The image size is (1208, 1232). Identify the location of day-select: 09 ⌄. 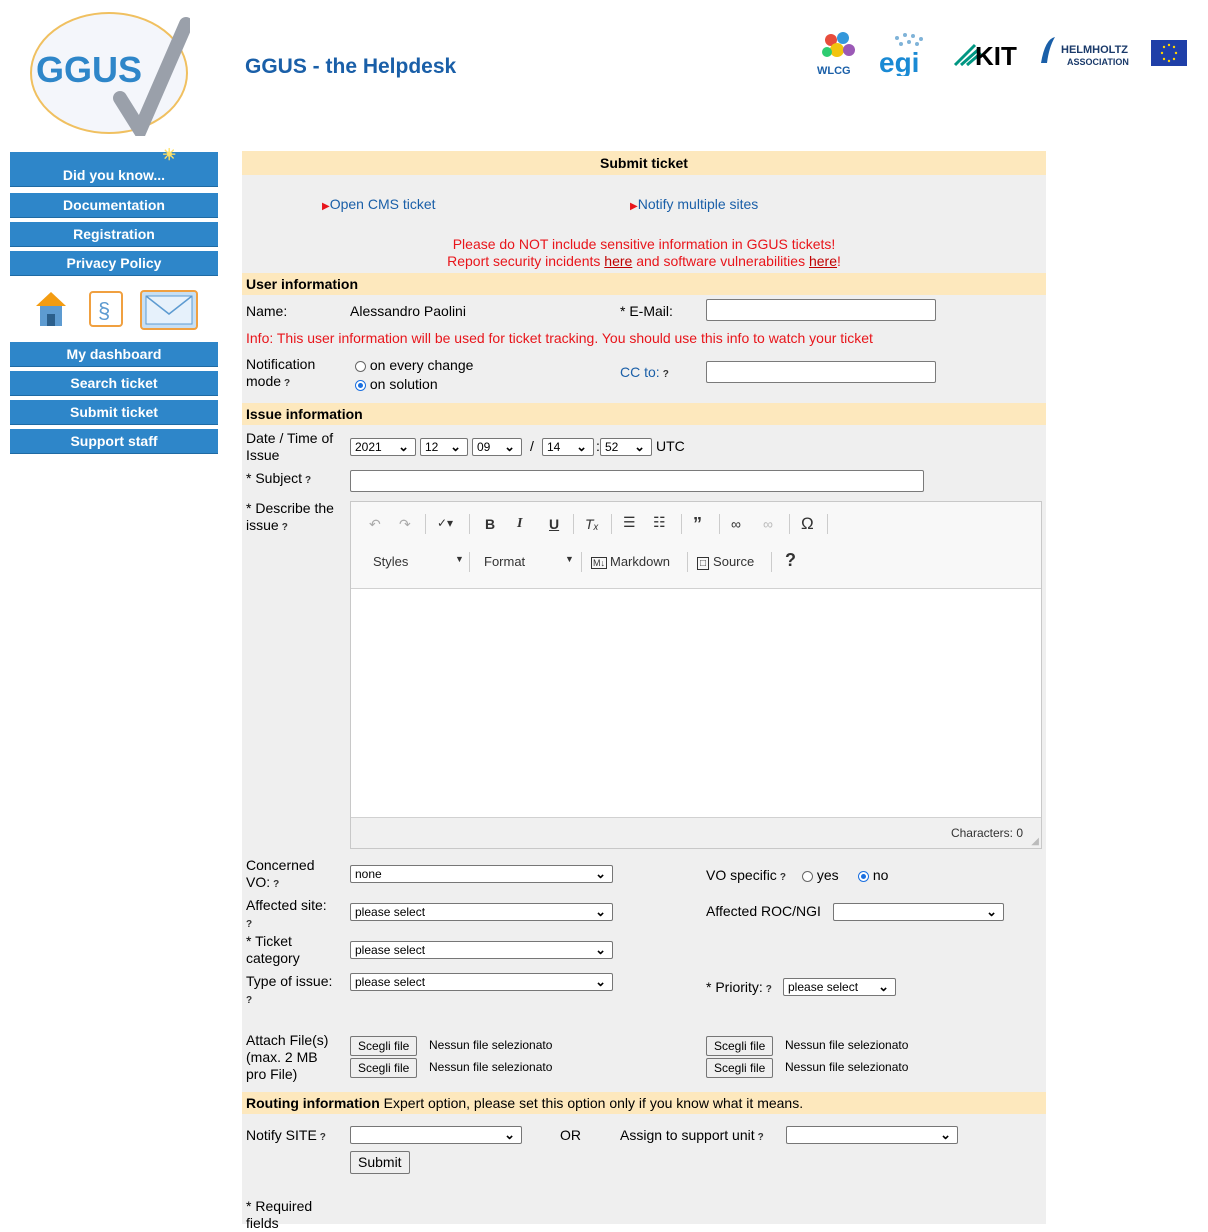
(497, 447).